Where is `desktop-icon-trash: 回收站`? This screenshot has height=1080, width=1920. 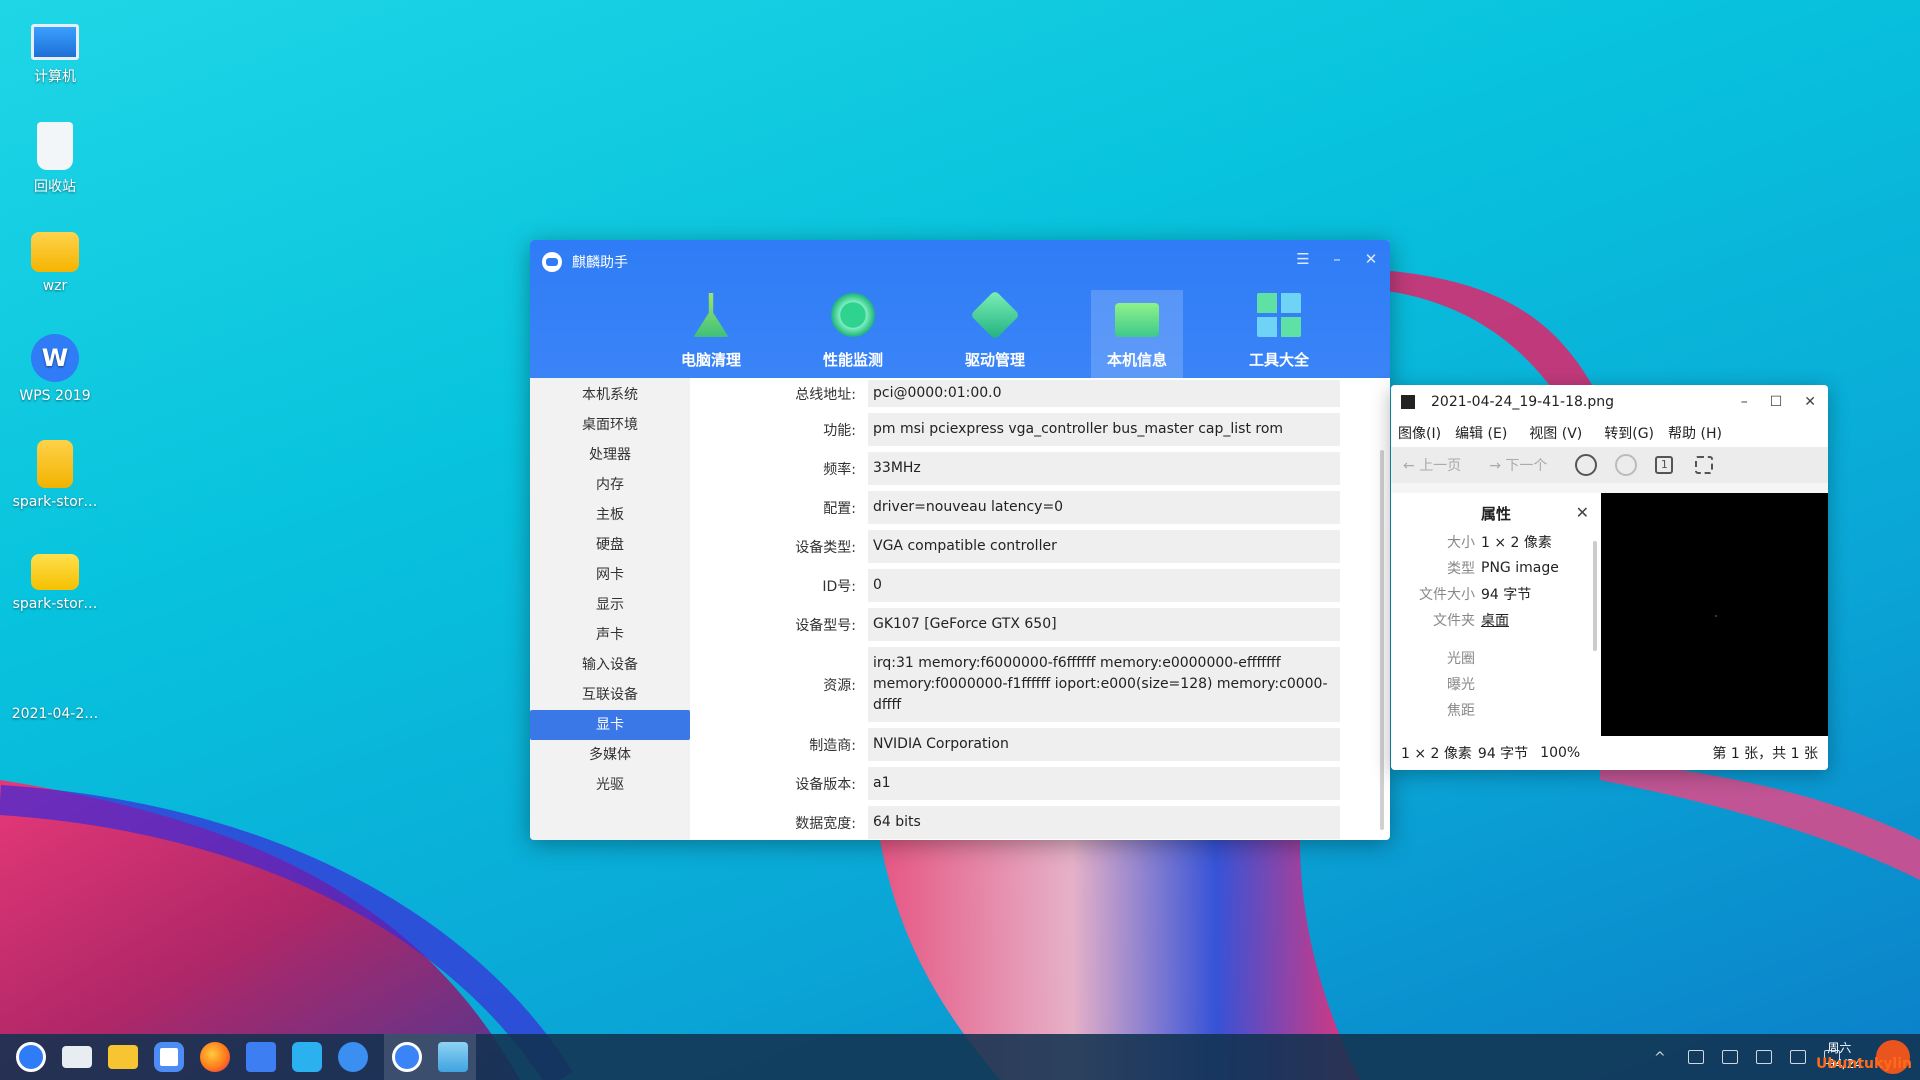 desktop-icon-trash: 回收站 is located at coordinates (55, 159).